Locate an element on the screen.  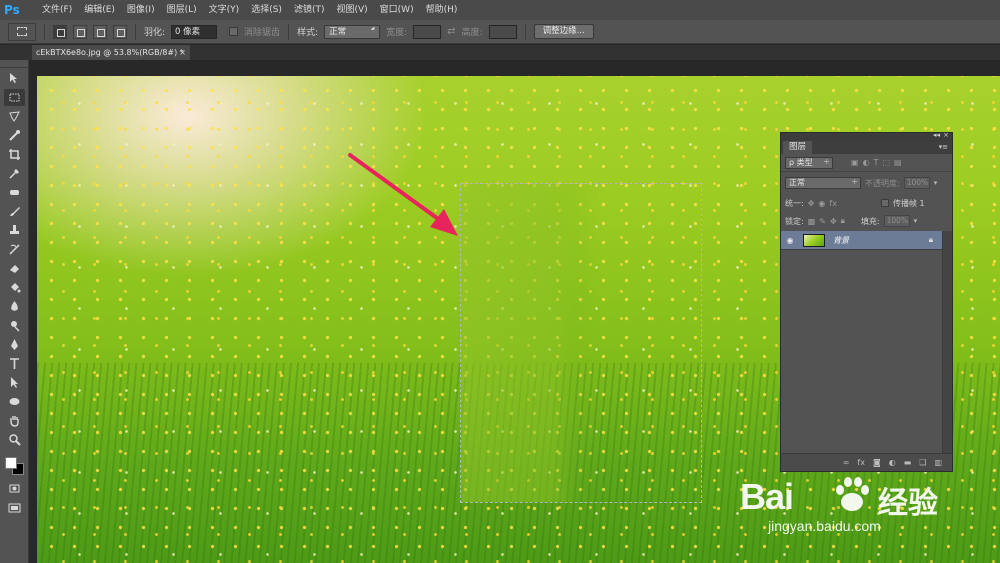
layer-row: ◉ 背景 🔒︎ is located at coordinates (862, 240).